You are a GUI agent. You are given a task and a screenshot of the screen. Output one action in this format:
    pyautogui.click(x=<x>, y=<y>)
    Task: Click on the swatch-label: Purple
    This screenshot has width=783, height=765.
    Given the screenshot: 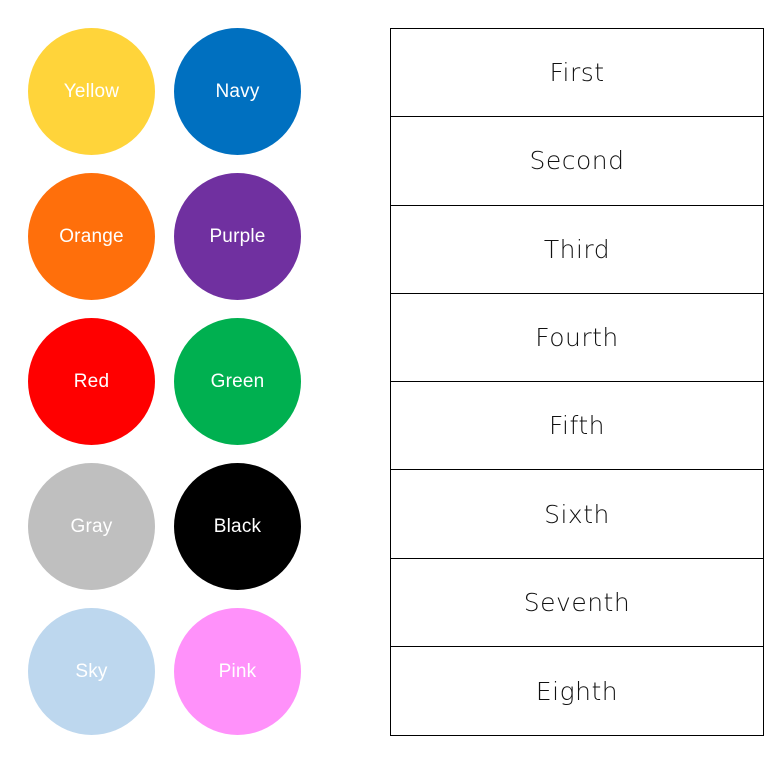 What is the action you would take?
    pyautogui.click(x=237, y=236)
    